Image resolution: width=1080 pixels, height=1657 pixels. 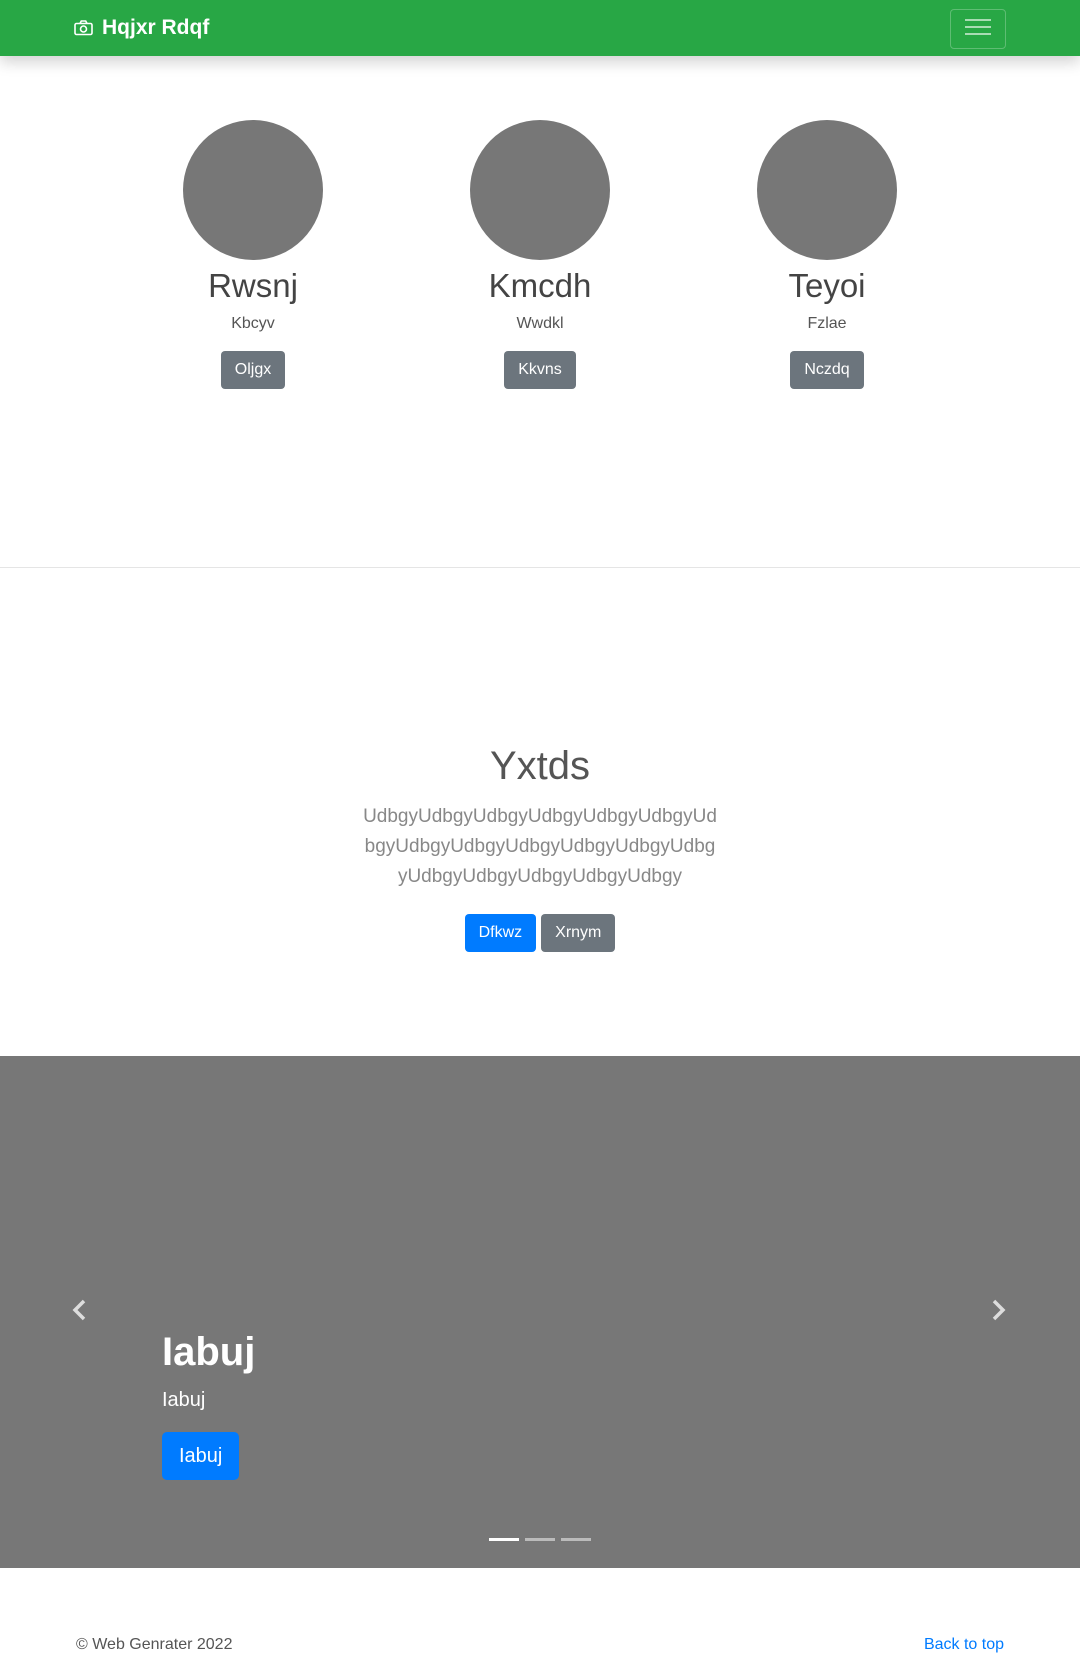 I want to click on carousel-indicators, so click(x=540, y=1539).